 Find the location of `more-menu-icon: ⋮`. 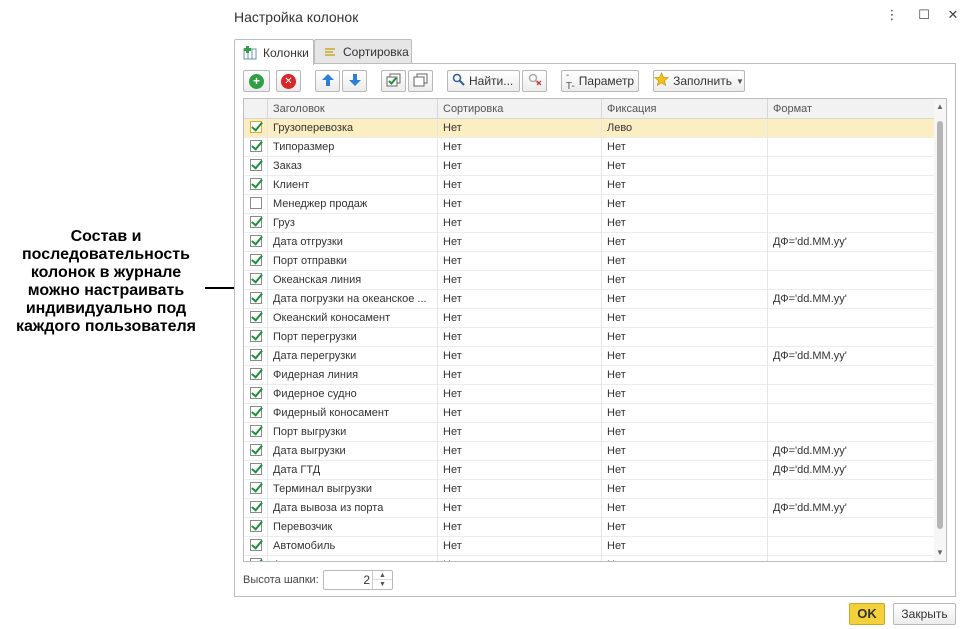

more-menu-icon: ⋮ is located at coordinates (892, 15).